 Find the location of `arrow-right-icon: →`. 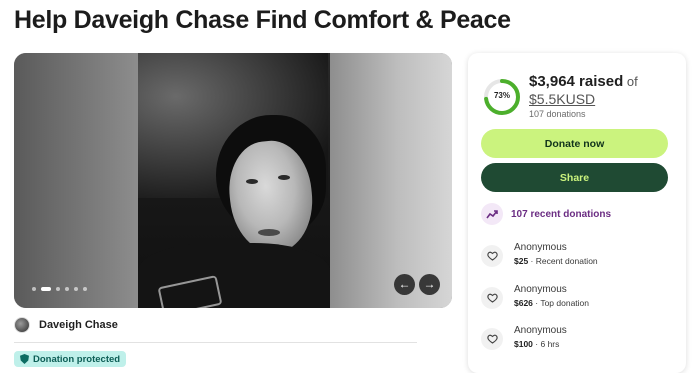

arrow-right-icon: → is located at coordinates (429, 284).